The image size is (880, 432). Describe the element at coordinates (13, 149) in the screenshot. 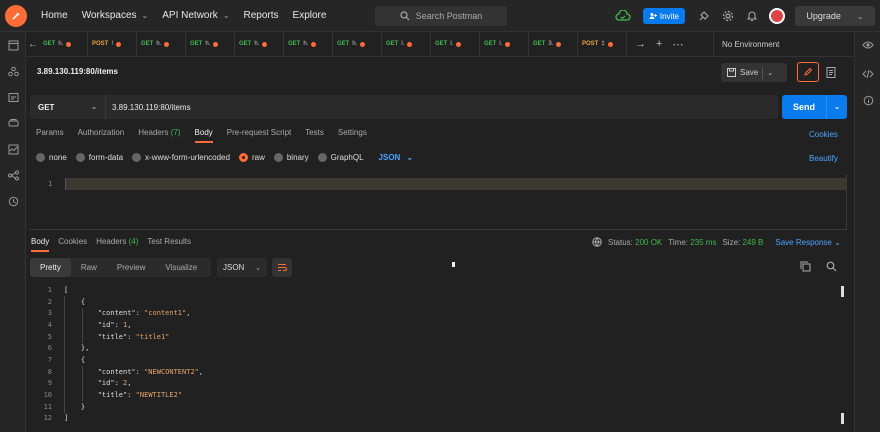

I see `monitors-icon` at that location.